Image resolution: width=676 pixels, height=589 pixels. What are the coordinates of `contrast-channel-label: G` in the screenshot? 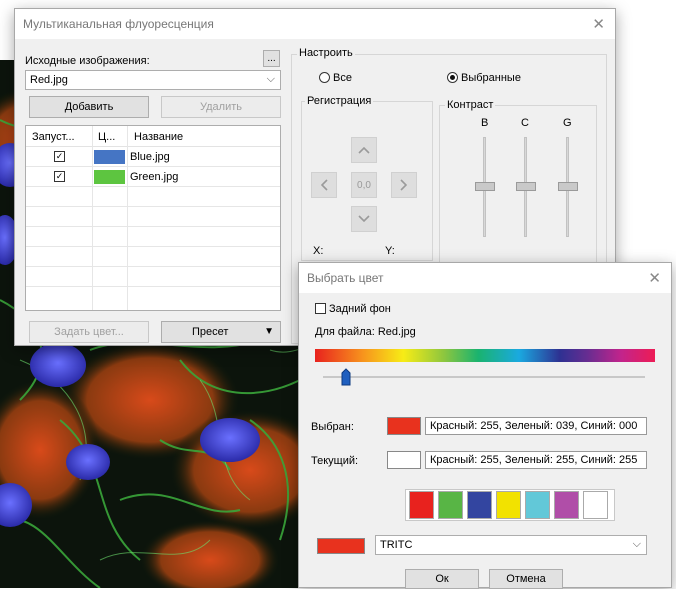 It's located at (567, 123).